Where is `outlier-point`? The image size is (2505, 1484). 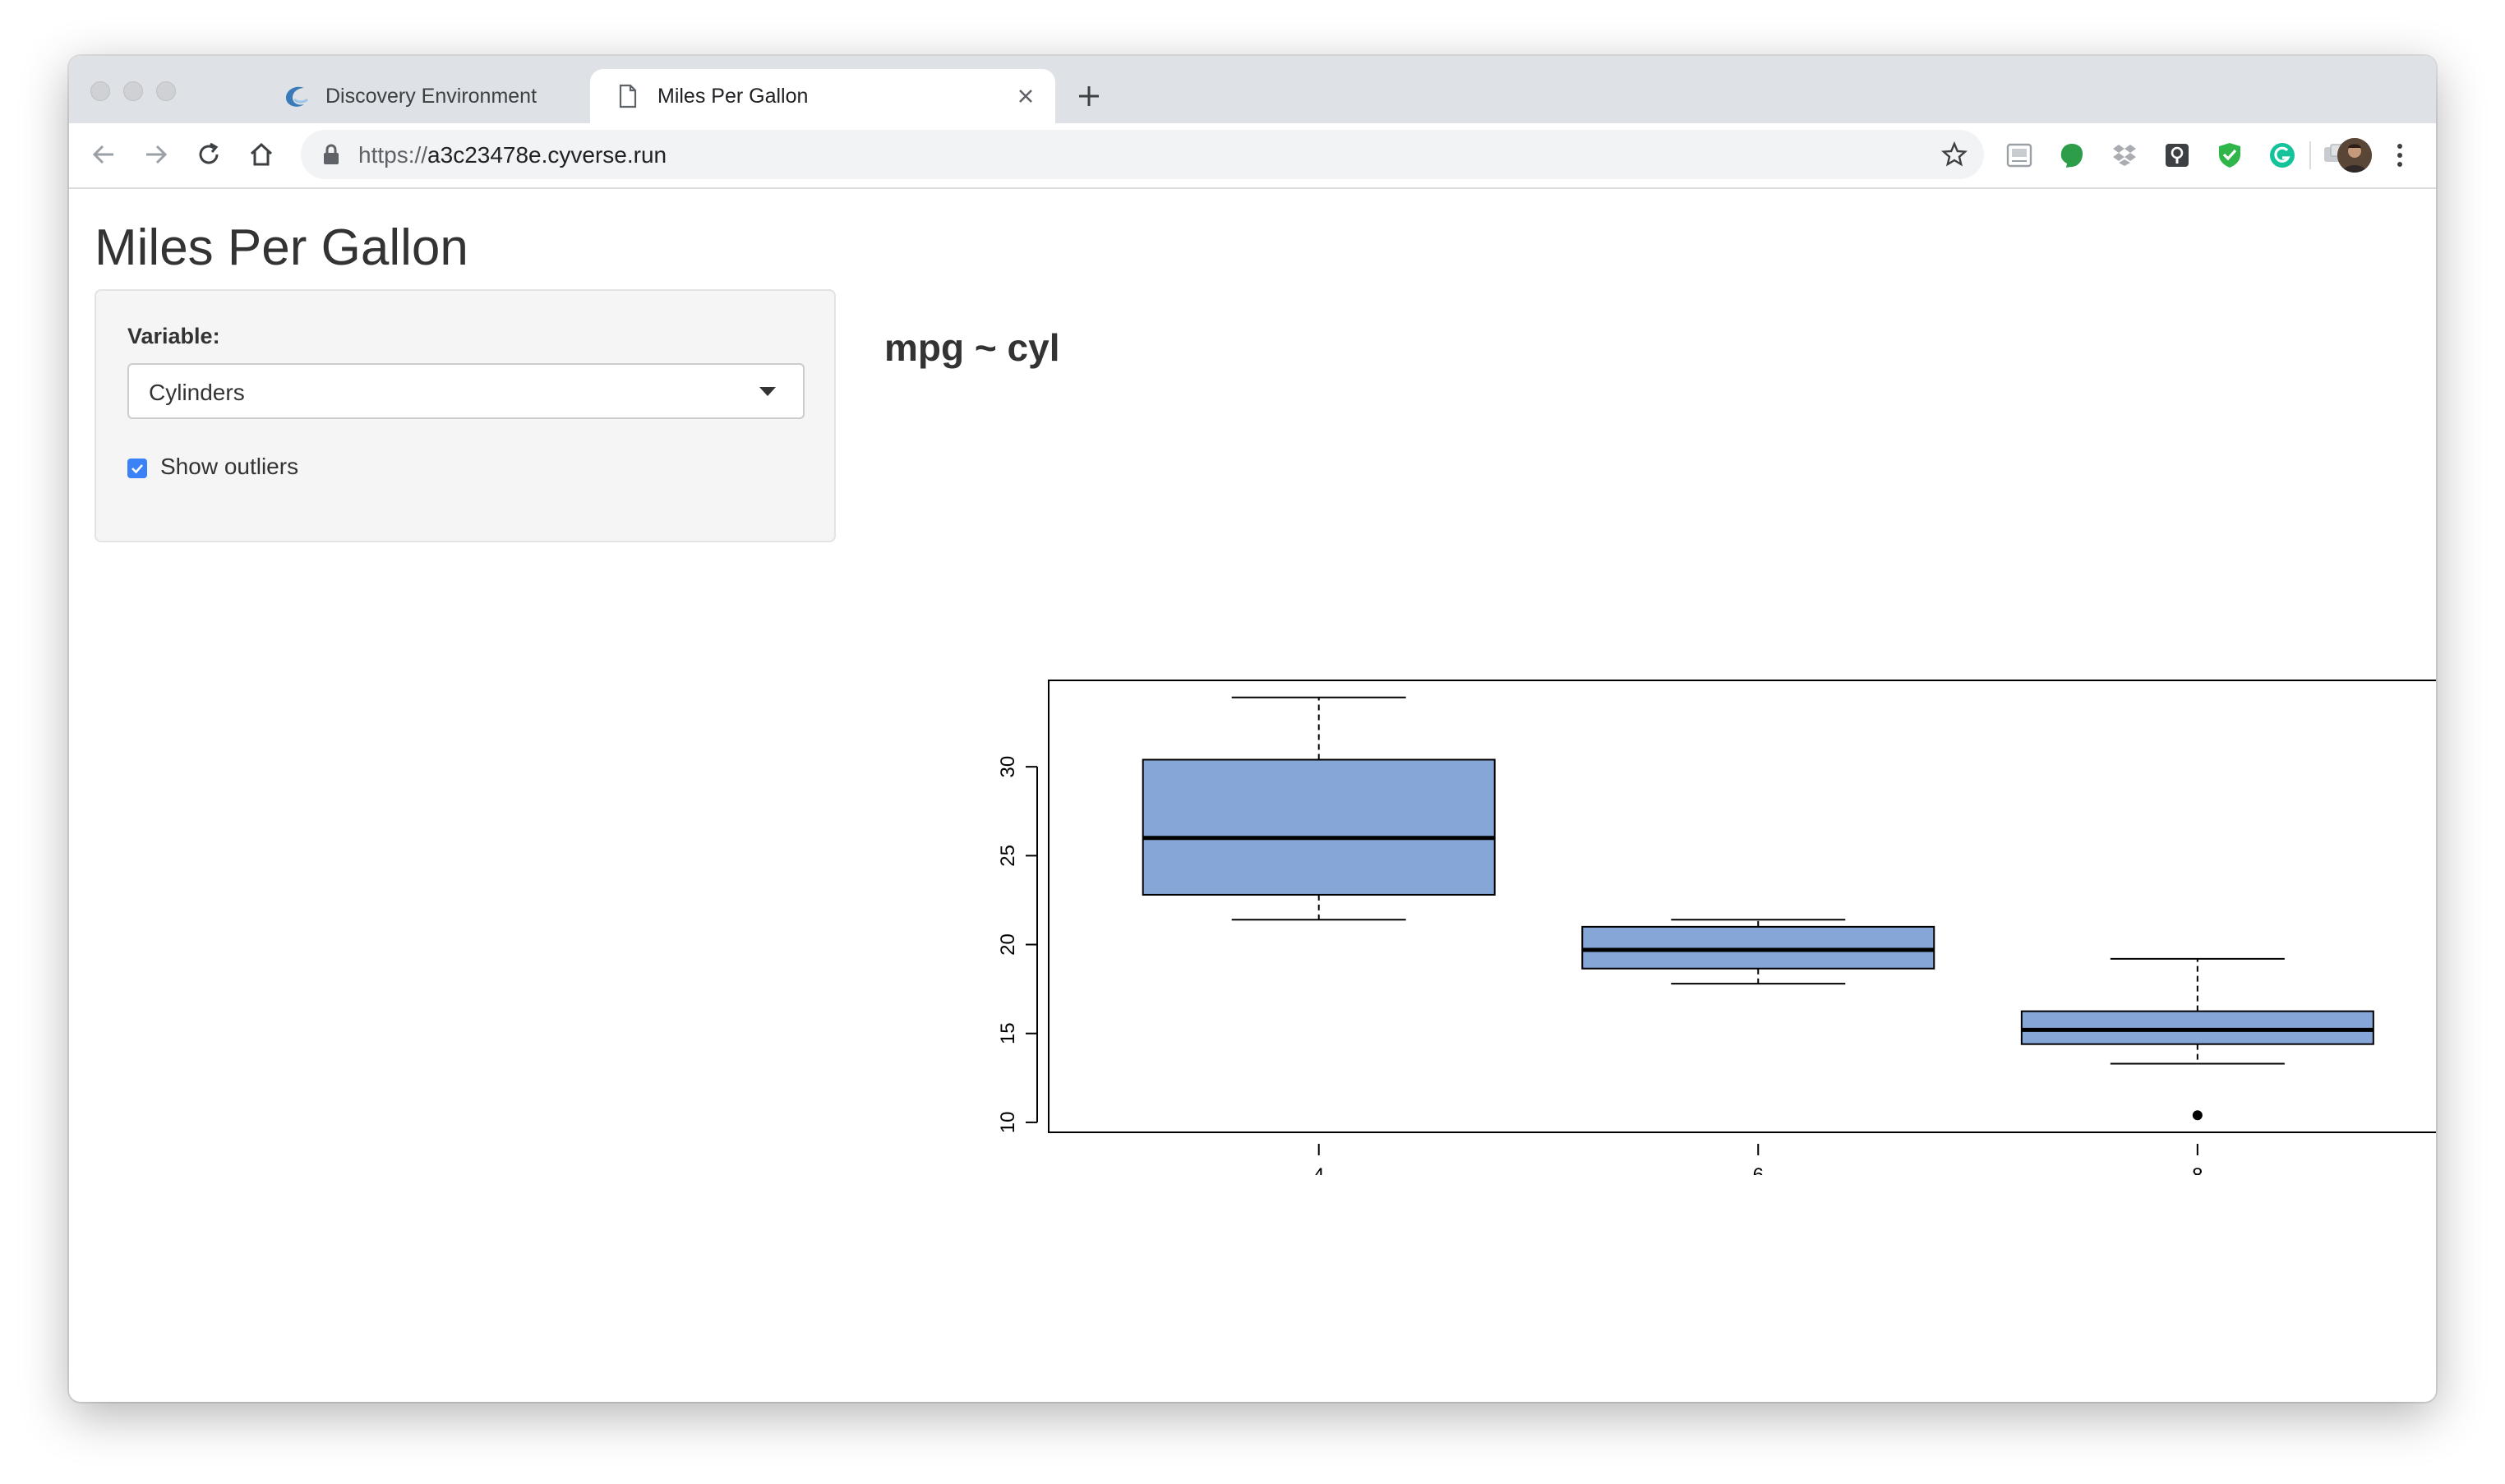
outlier-point is located at coordinates (2197, 1115).